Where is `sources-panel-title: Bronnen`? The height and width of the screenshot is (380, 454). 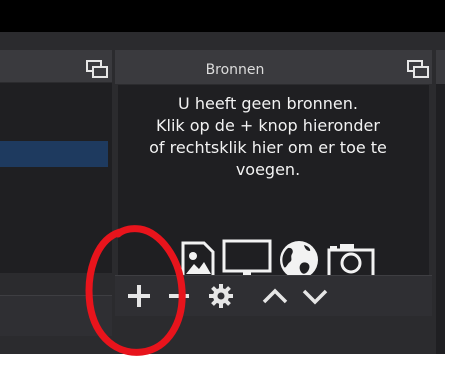
sources-panel-title: Bronnen is located at coordinates (235, 70).